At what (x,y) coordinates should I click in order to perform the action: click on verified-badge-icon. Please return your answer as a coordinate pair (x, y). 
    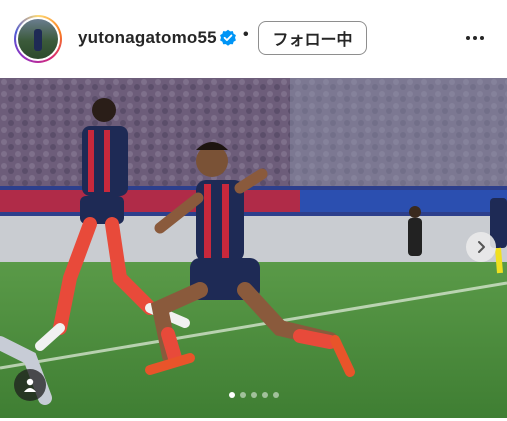
    Looking at the image, I should click on (228, 37).